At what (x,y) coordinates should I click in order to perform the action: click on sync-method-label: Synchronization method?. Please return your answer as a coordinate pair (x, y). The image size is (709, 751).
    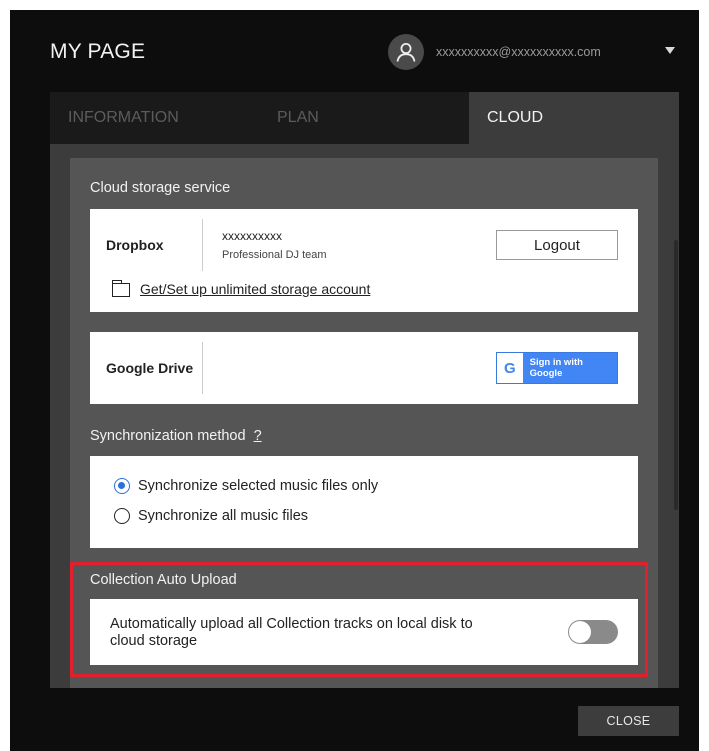
    Looking at the image, I should click on (176, 436).